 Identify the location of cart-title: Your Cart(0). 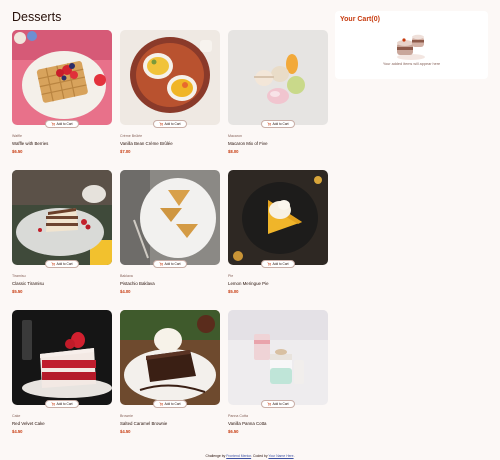
(360, 19).